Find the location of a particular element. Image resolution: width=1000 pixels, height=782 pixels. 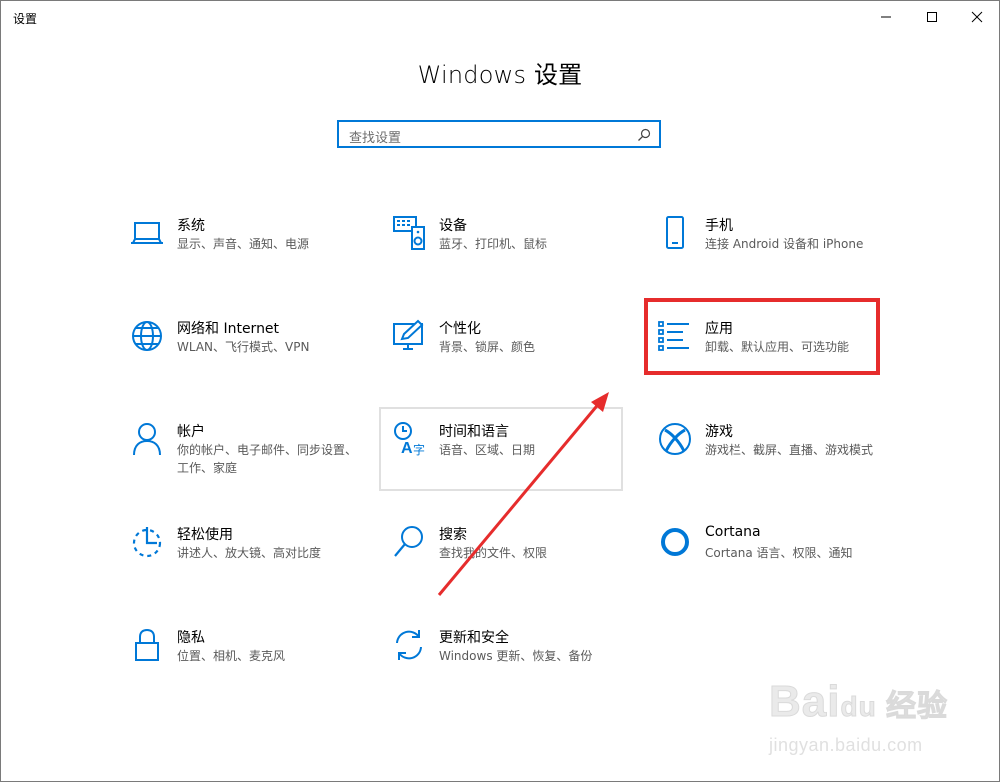

tile-title: 手机 is located at coordinates (719, 226).